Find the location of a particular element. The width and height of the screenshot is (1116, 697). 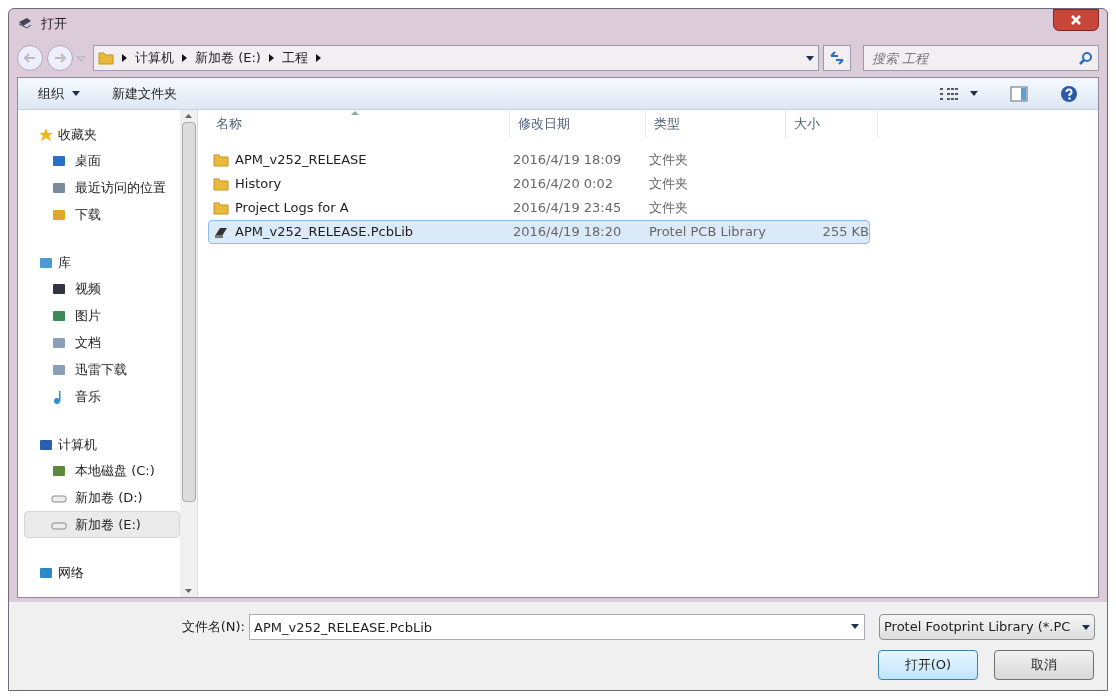

date-cell-text: 2016/4/19 18:20 is located at coordinates (567, 232).